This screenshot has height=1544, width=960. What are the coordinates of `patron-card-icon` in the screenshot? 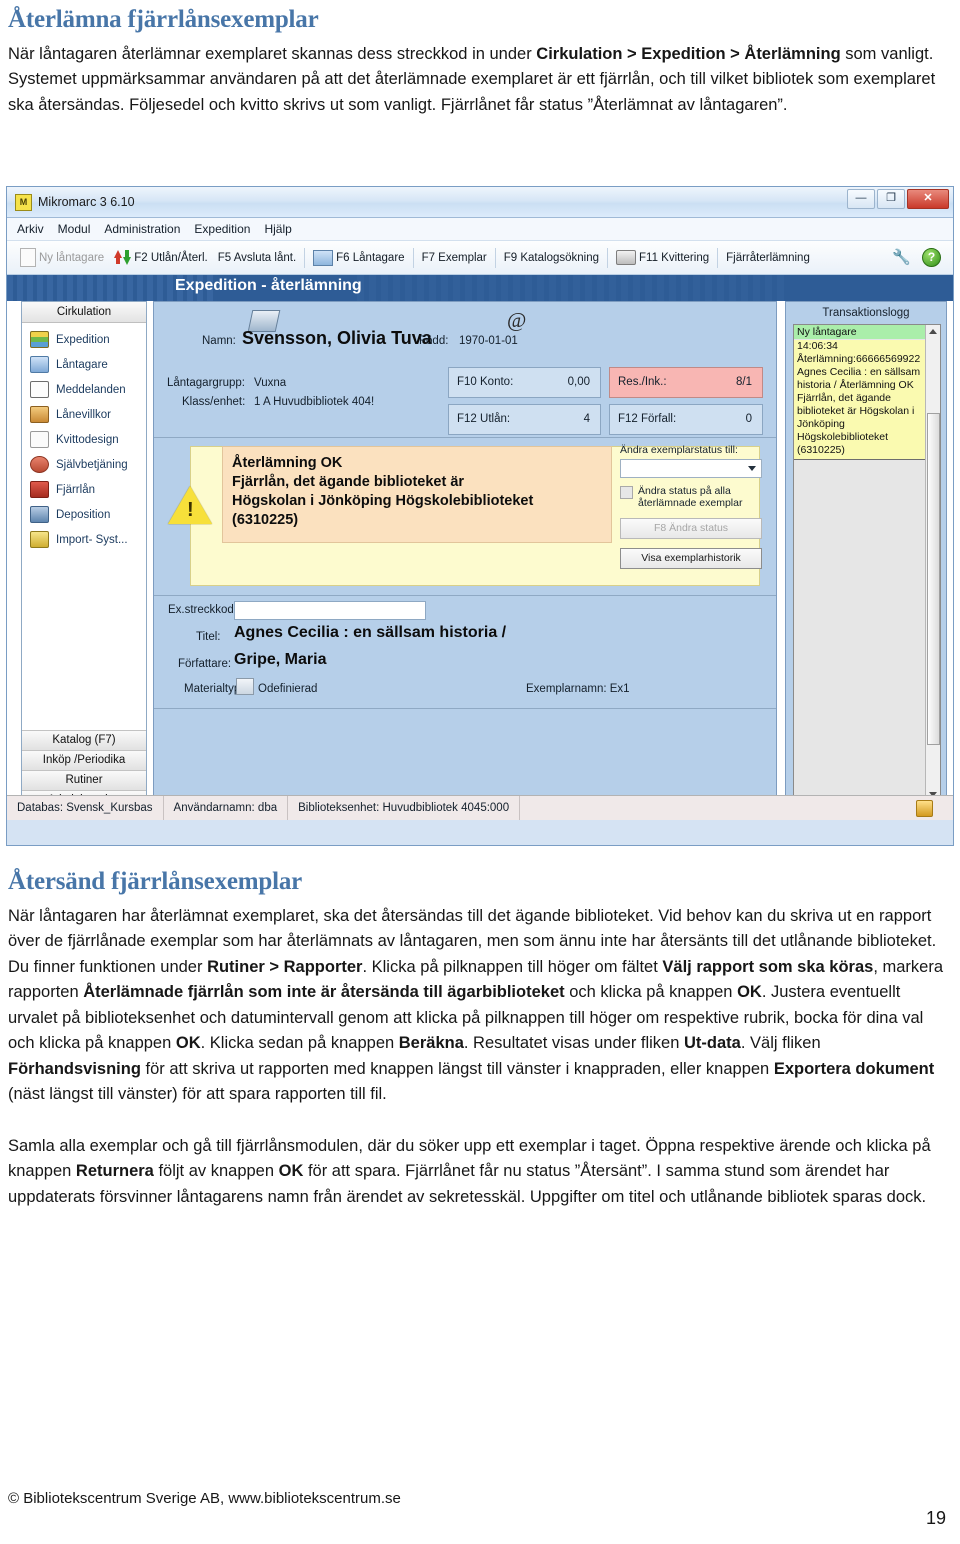 It's located at (323, 257).